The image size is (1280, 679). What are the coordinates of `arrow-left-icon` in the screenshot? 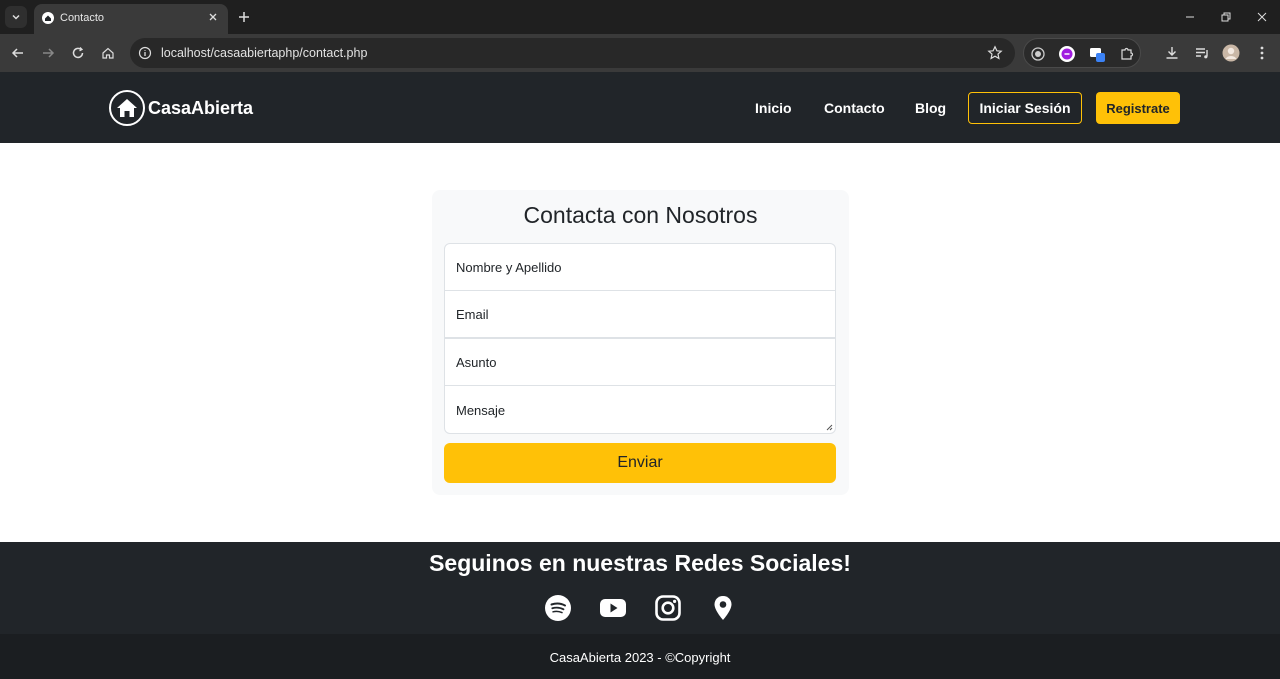 It's located at (17, 53).